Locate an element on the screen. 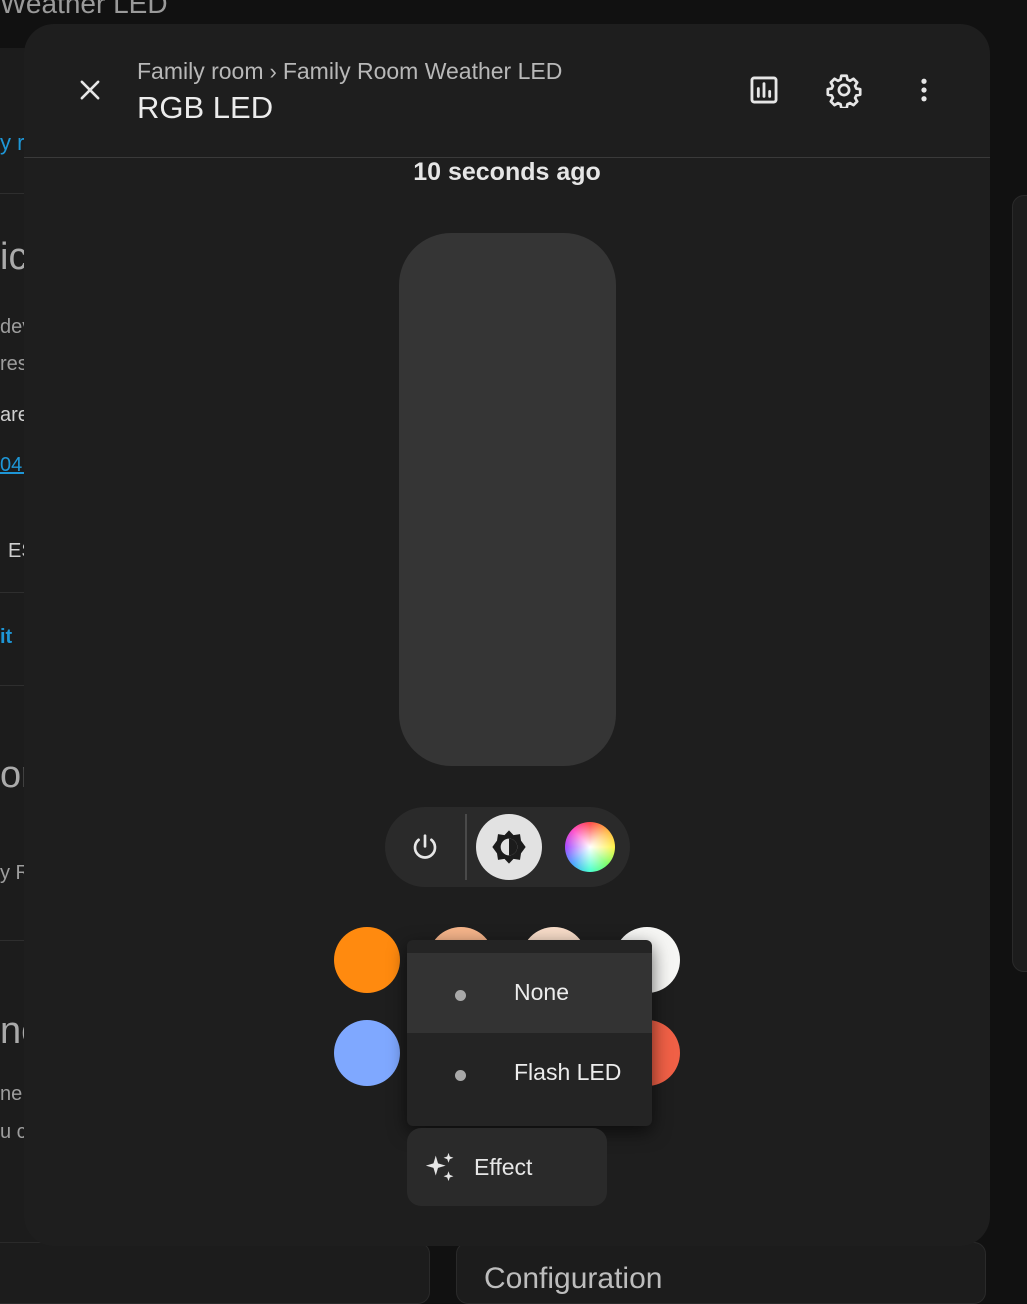 The height and width of the screenshot is (1304, 1027). history-chart-icon is located at coordinates (764, 90).